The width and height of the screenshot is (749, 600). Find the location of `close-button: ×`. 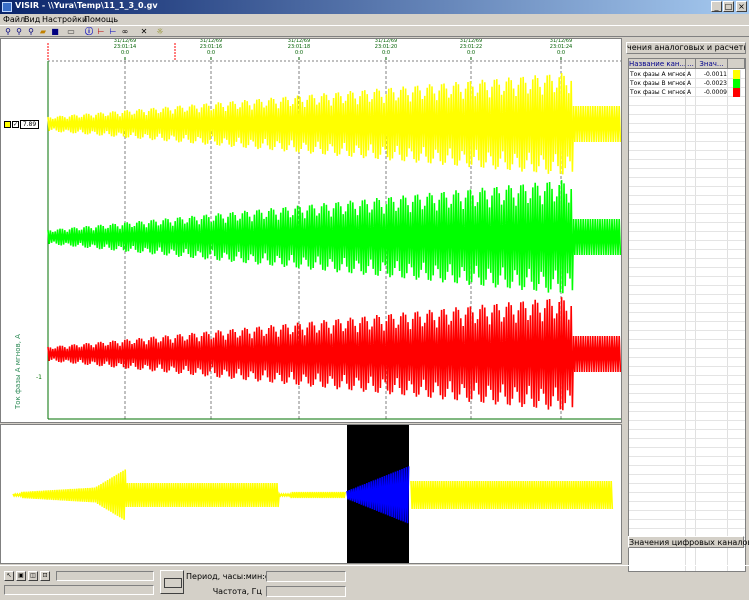

close-button: × is located at coordinates (741, 6).